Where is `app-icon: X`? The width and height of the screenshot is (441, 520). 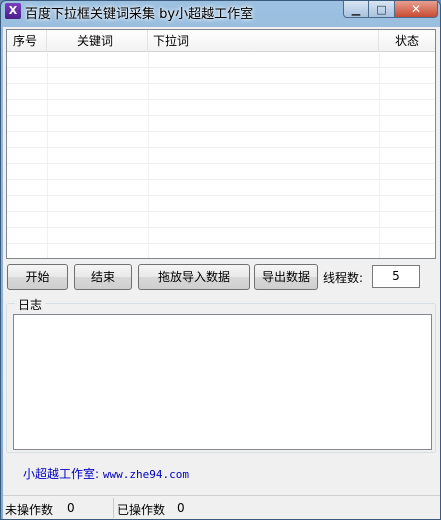
app-icon: X is located at coordinates (13, 11).